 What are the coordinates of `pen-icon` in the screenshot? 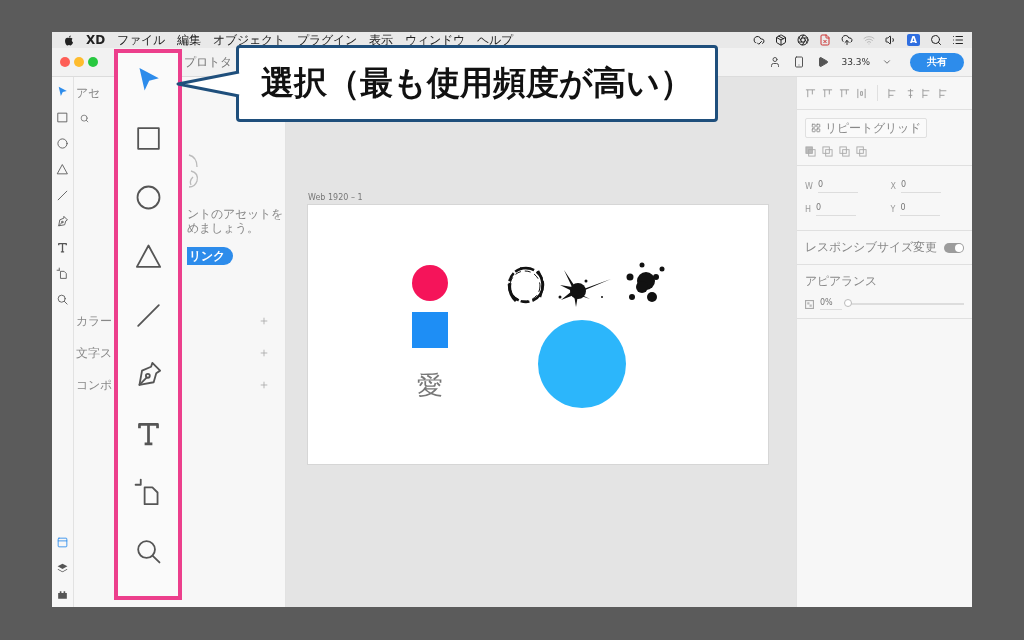 It's located at (62, 221).